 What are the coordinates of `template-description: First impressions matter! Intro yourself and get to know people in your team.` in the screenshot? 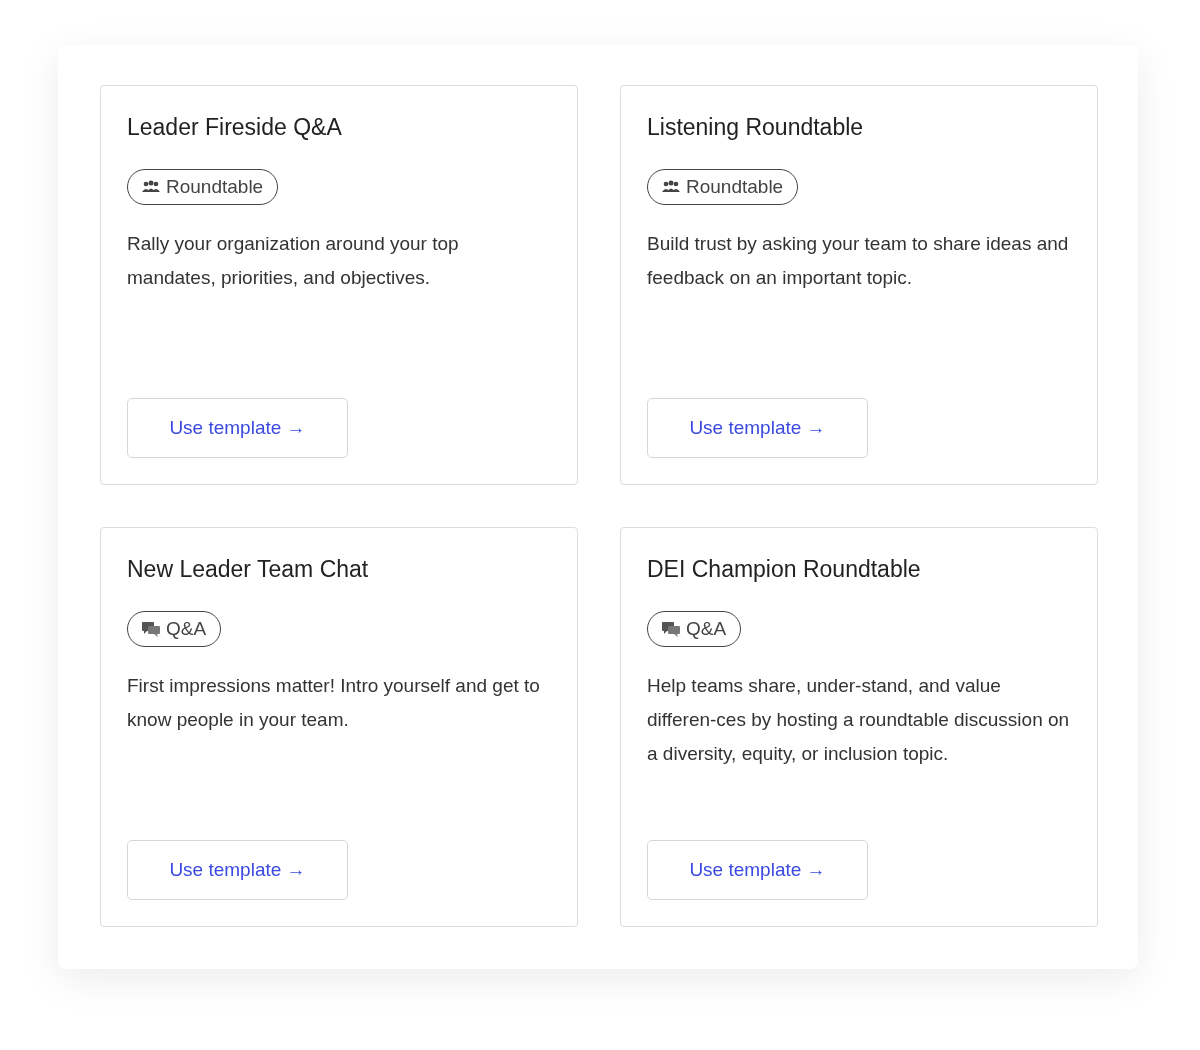 It's located at (334, 703).